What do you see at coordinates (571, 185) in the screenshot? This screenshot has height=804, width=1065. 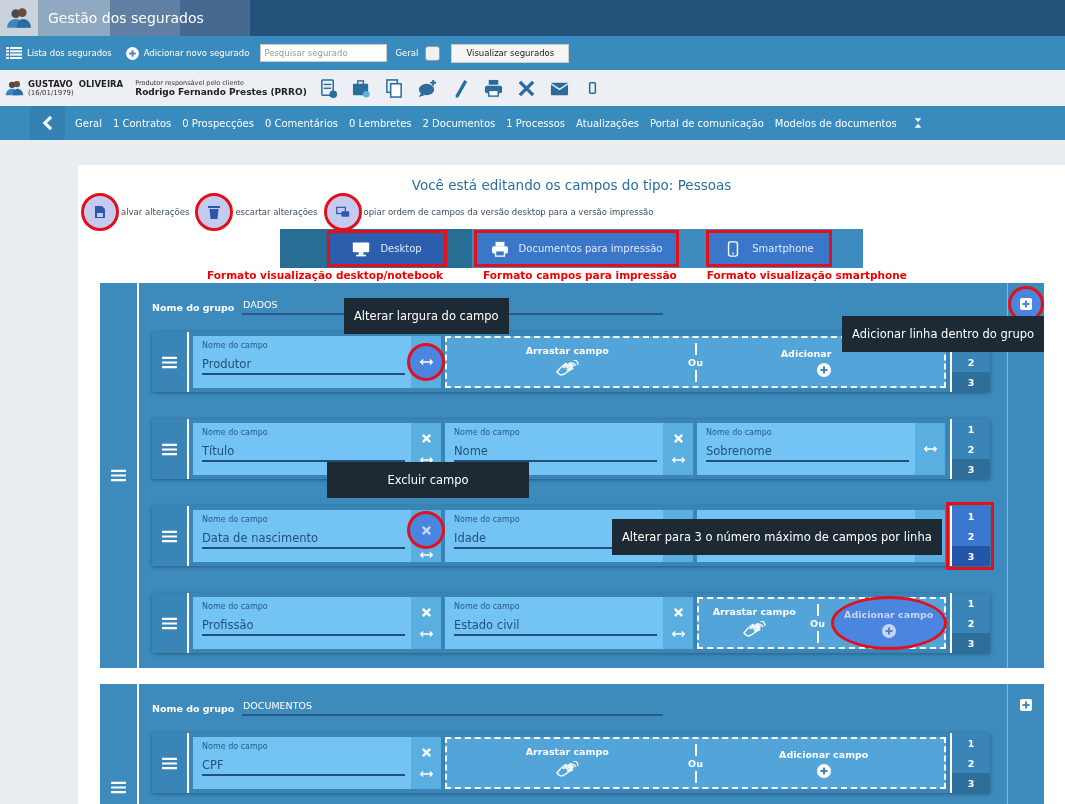 I see `editor-heading: Você está editando os campos do tipo: Pessoas` at bounding box center [571, 185].